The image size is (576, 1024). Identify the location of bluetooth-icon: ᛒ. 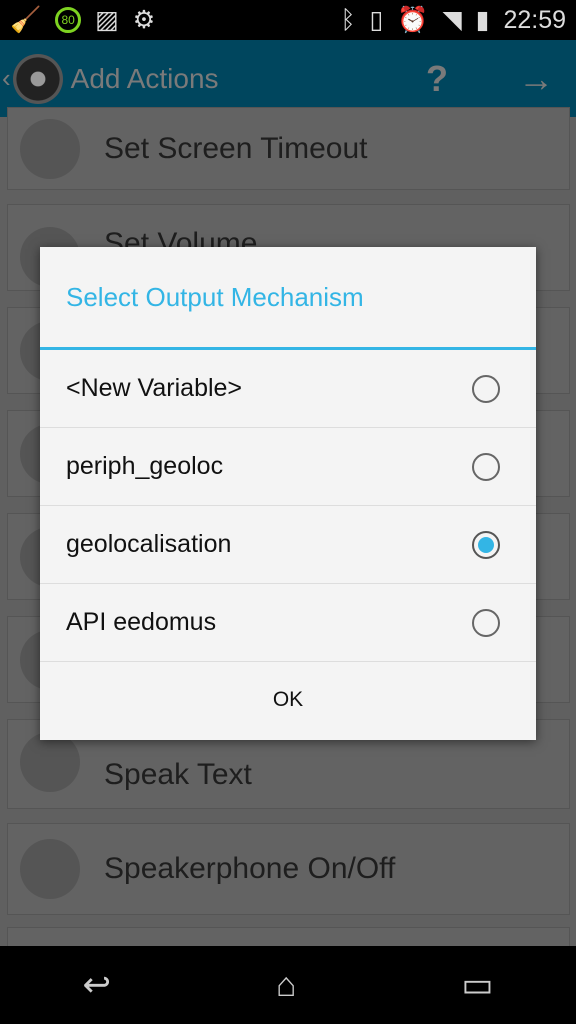
(348, 19).